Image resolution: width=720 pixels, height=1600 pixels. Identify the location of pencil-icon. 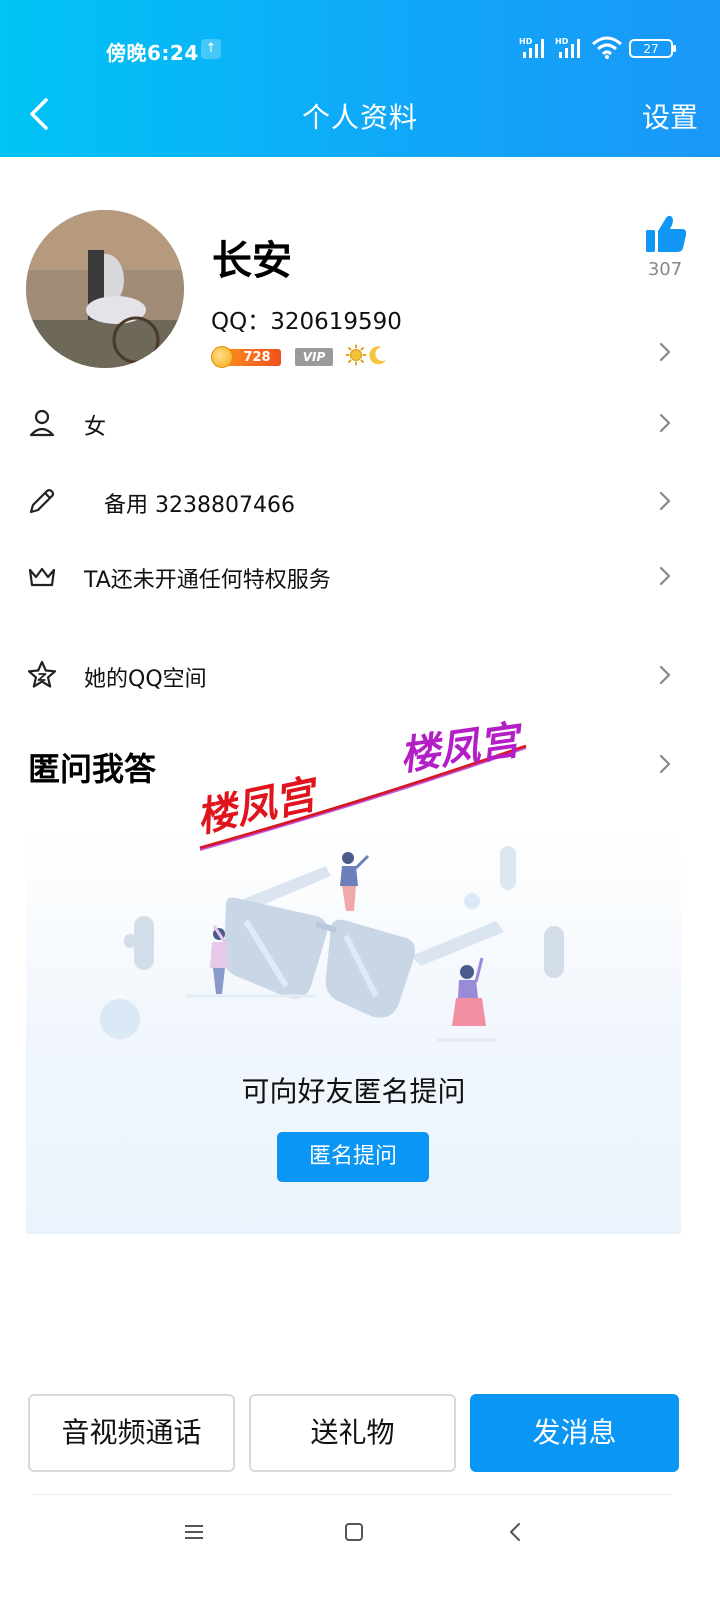
(42, 501).